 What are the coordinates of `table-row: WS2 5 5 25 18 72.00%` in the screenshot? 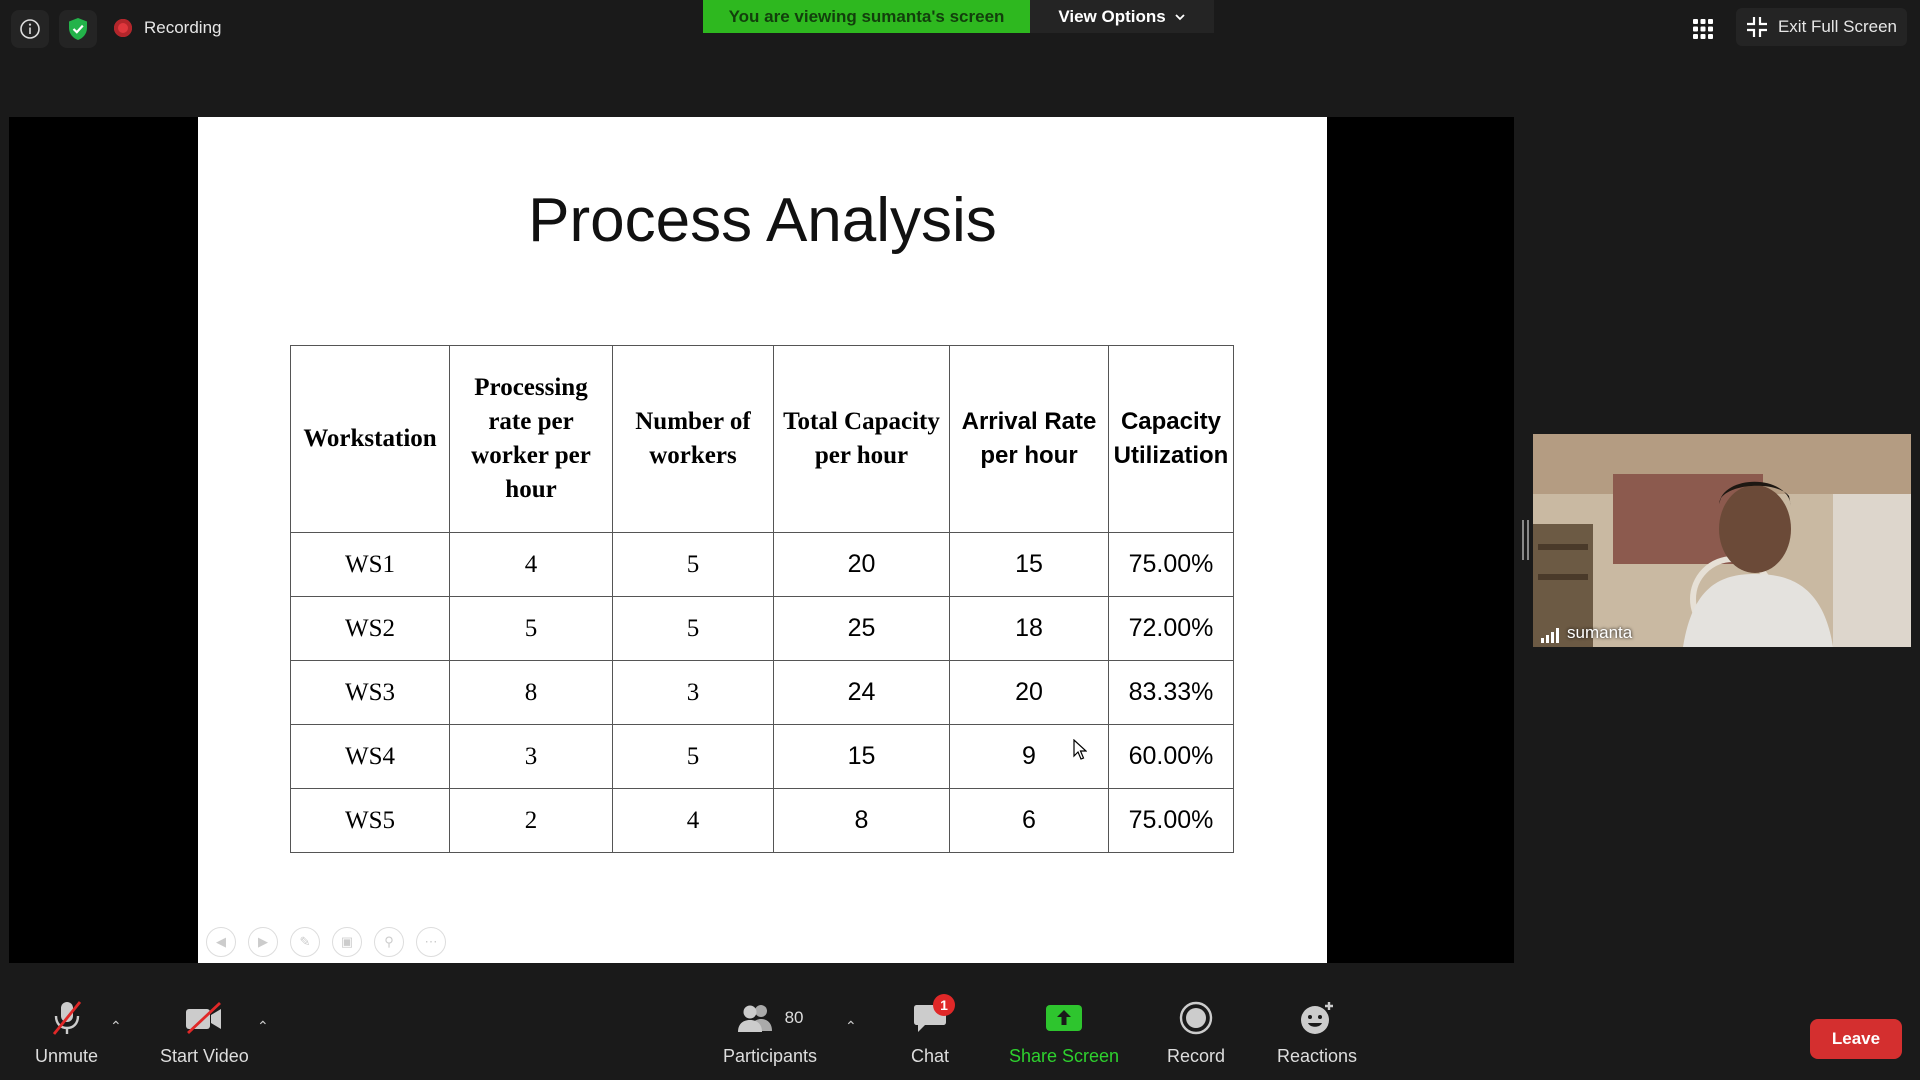 It's located at (762, 628).